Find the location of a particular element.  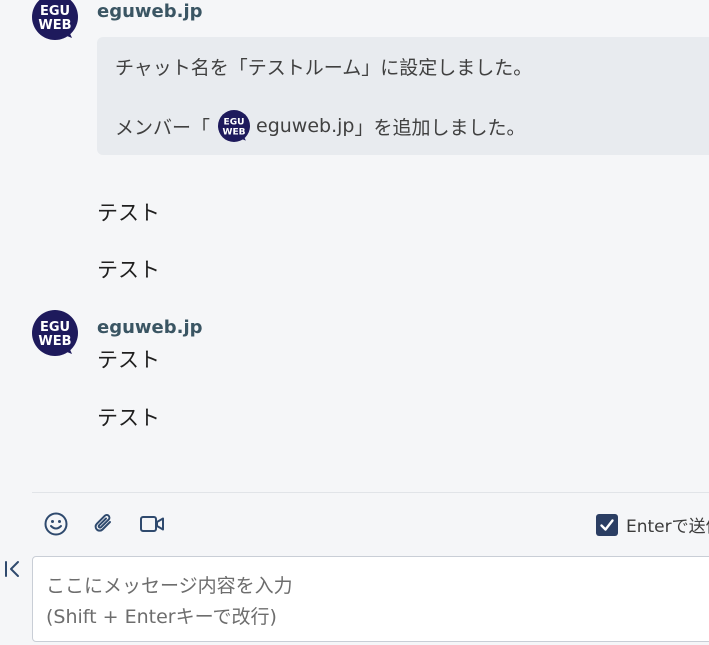

attachment-icon is located at coordinates (102, 523).